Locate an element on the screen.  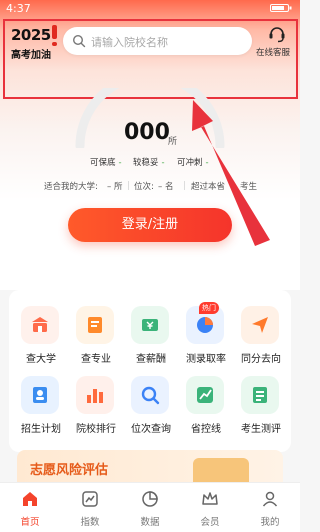
feature-check-salary: 查薪酬 is located at coordinates (151, 335).